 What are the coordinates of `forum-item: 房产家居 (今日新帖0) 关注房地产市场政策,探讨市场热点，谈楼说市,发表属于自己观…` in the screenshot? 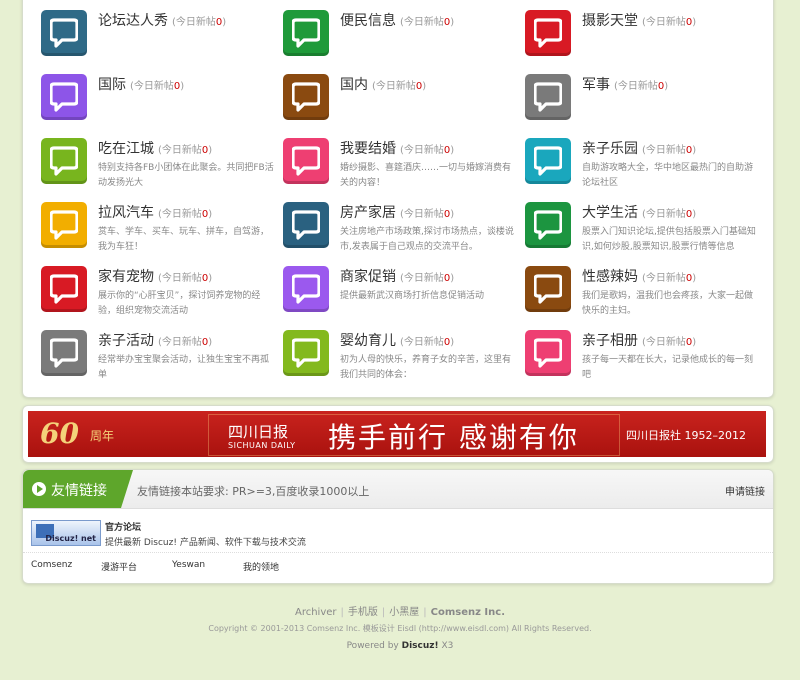 It's located at (404, 234).